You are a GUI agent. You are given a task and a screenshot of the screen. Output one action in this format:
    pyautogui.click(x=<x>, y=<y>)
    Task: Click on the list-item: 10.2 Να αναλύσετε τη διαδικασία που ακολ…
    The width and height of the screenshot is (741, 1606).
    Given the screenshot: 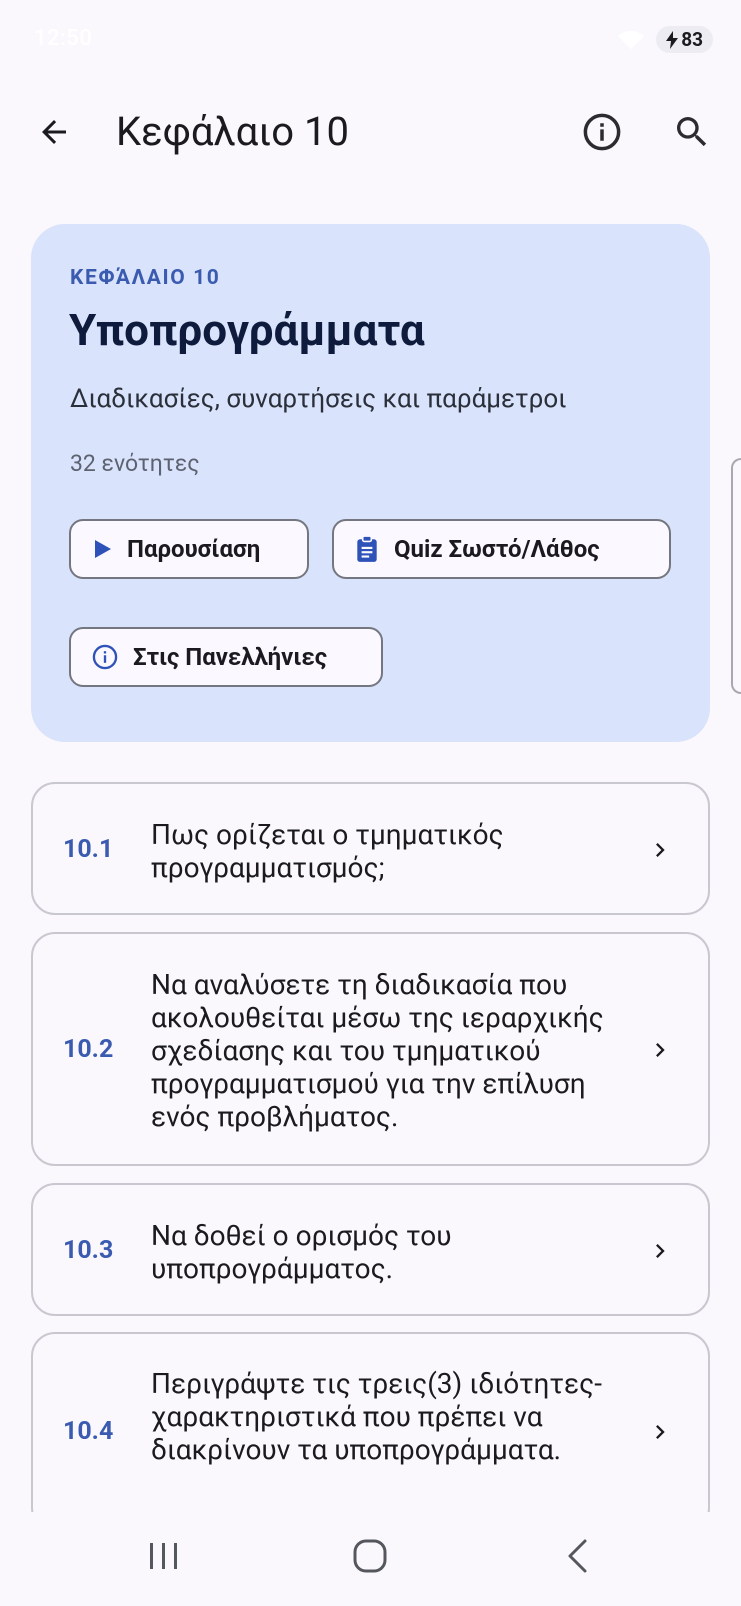 What is the action you would take?
    pyautogui.click(x=370, y=1049)
    